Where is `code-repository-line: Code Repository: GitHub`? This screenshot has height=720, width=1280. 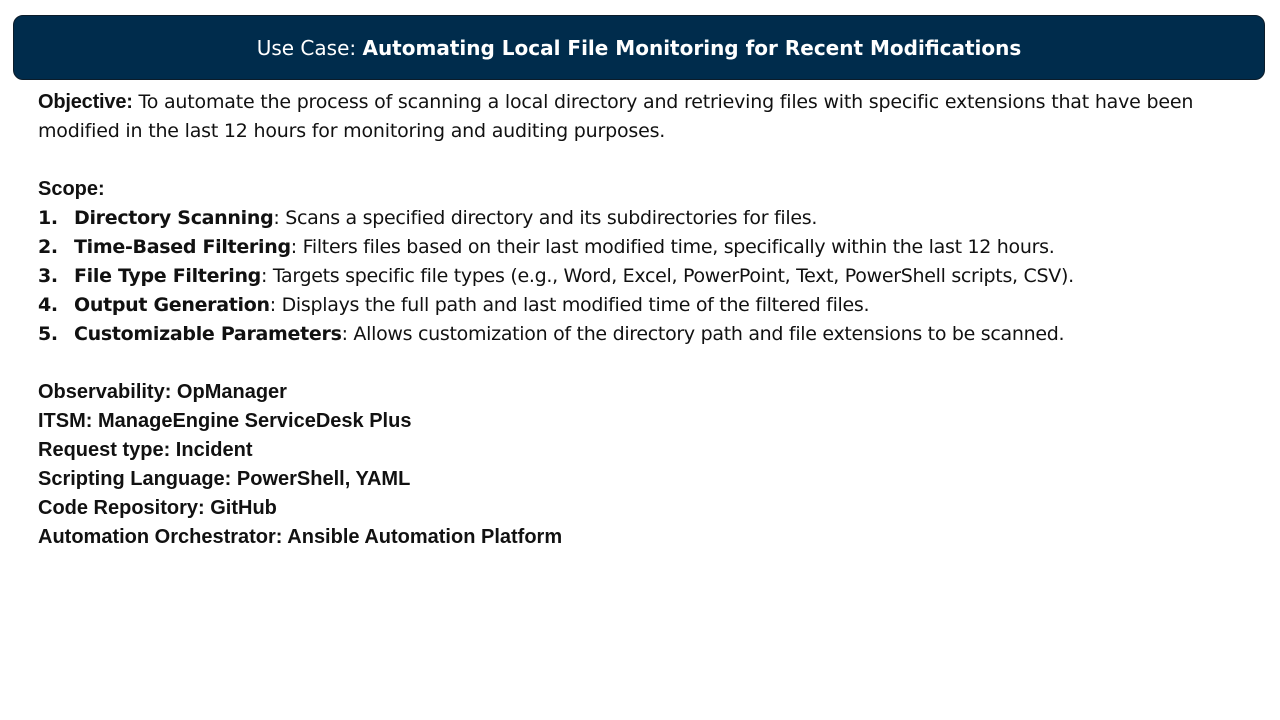 code-repository-line: Code Repository: GitHub is located at coordinates (157, 508).